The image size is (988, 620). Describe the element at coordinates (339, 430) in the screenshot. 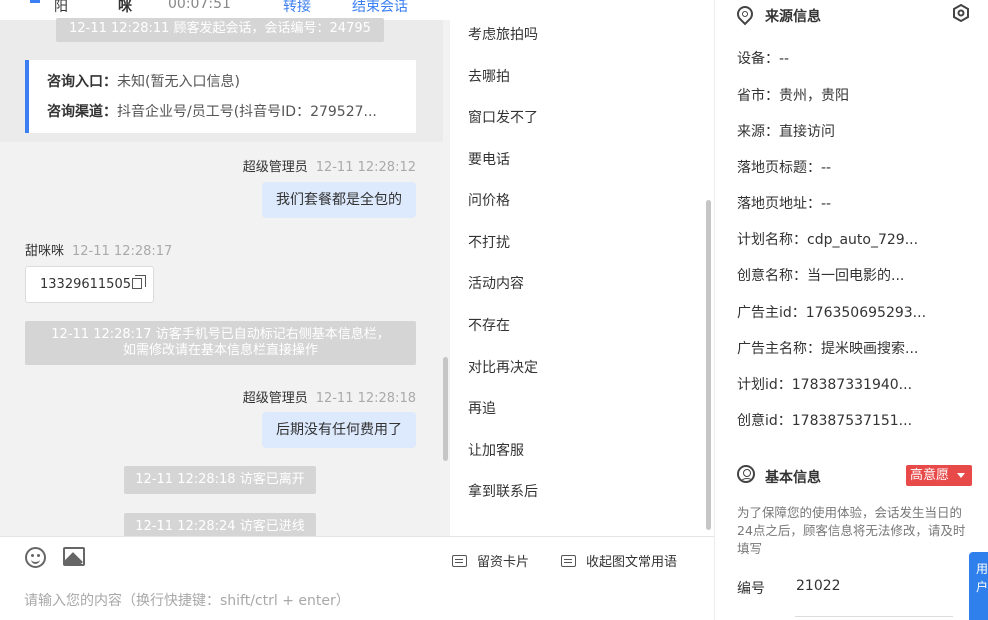

I see `agent-message-bubble: 后期没有任何费用了` at that location.